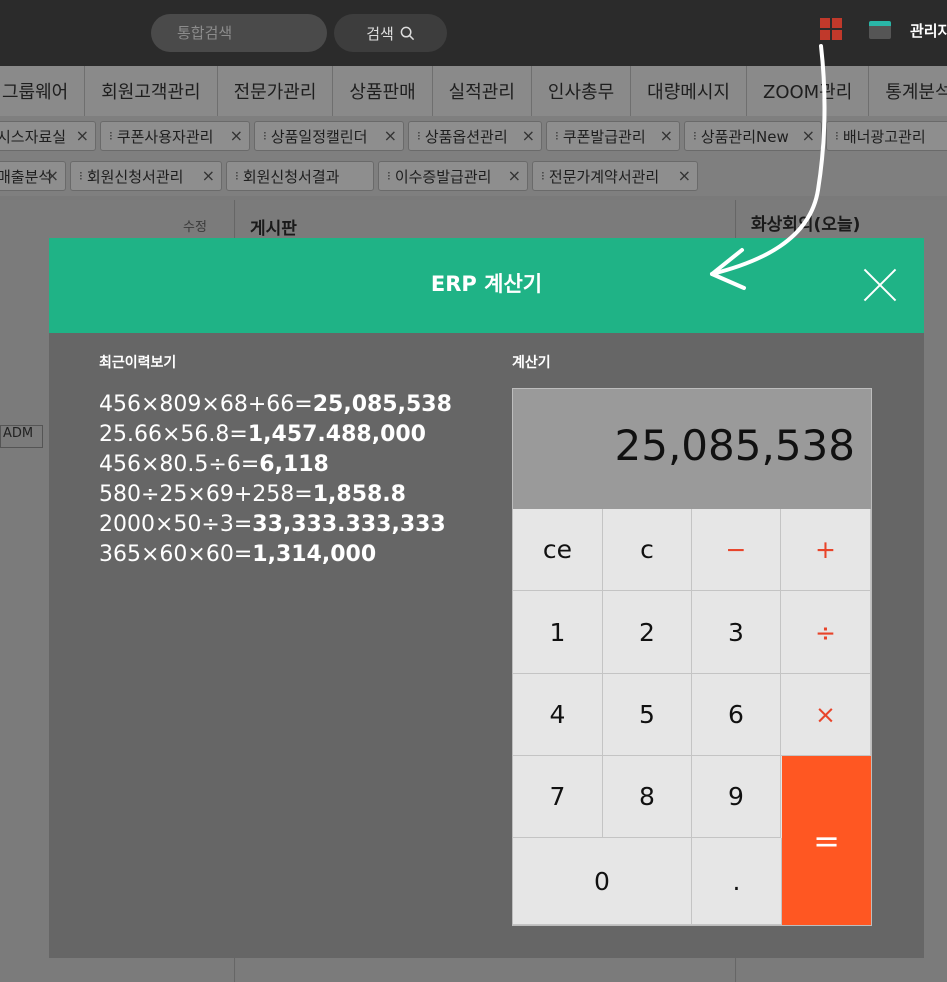 This screenshot has width=947, height=982. Describe the element at coordinates (615, 176) in the screenshot. I see `tab-item: ⁝ 전문가계약서관리 ×` at that location.